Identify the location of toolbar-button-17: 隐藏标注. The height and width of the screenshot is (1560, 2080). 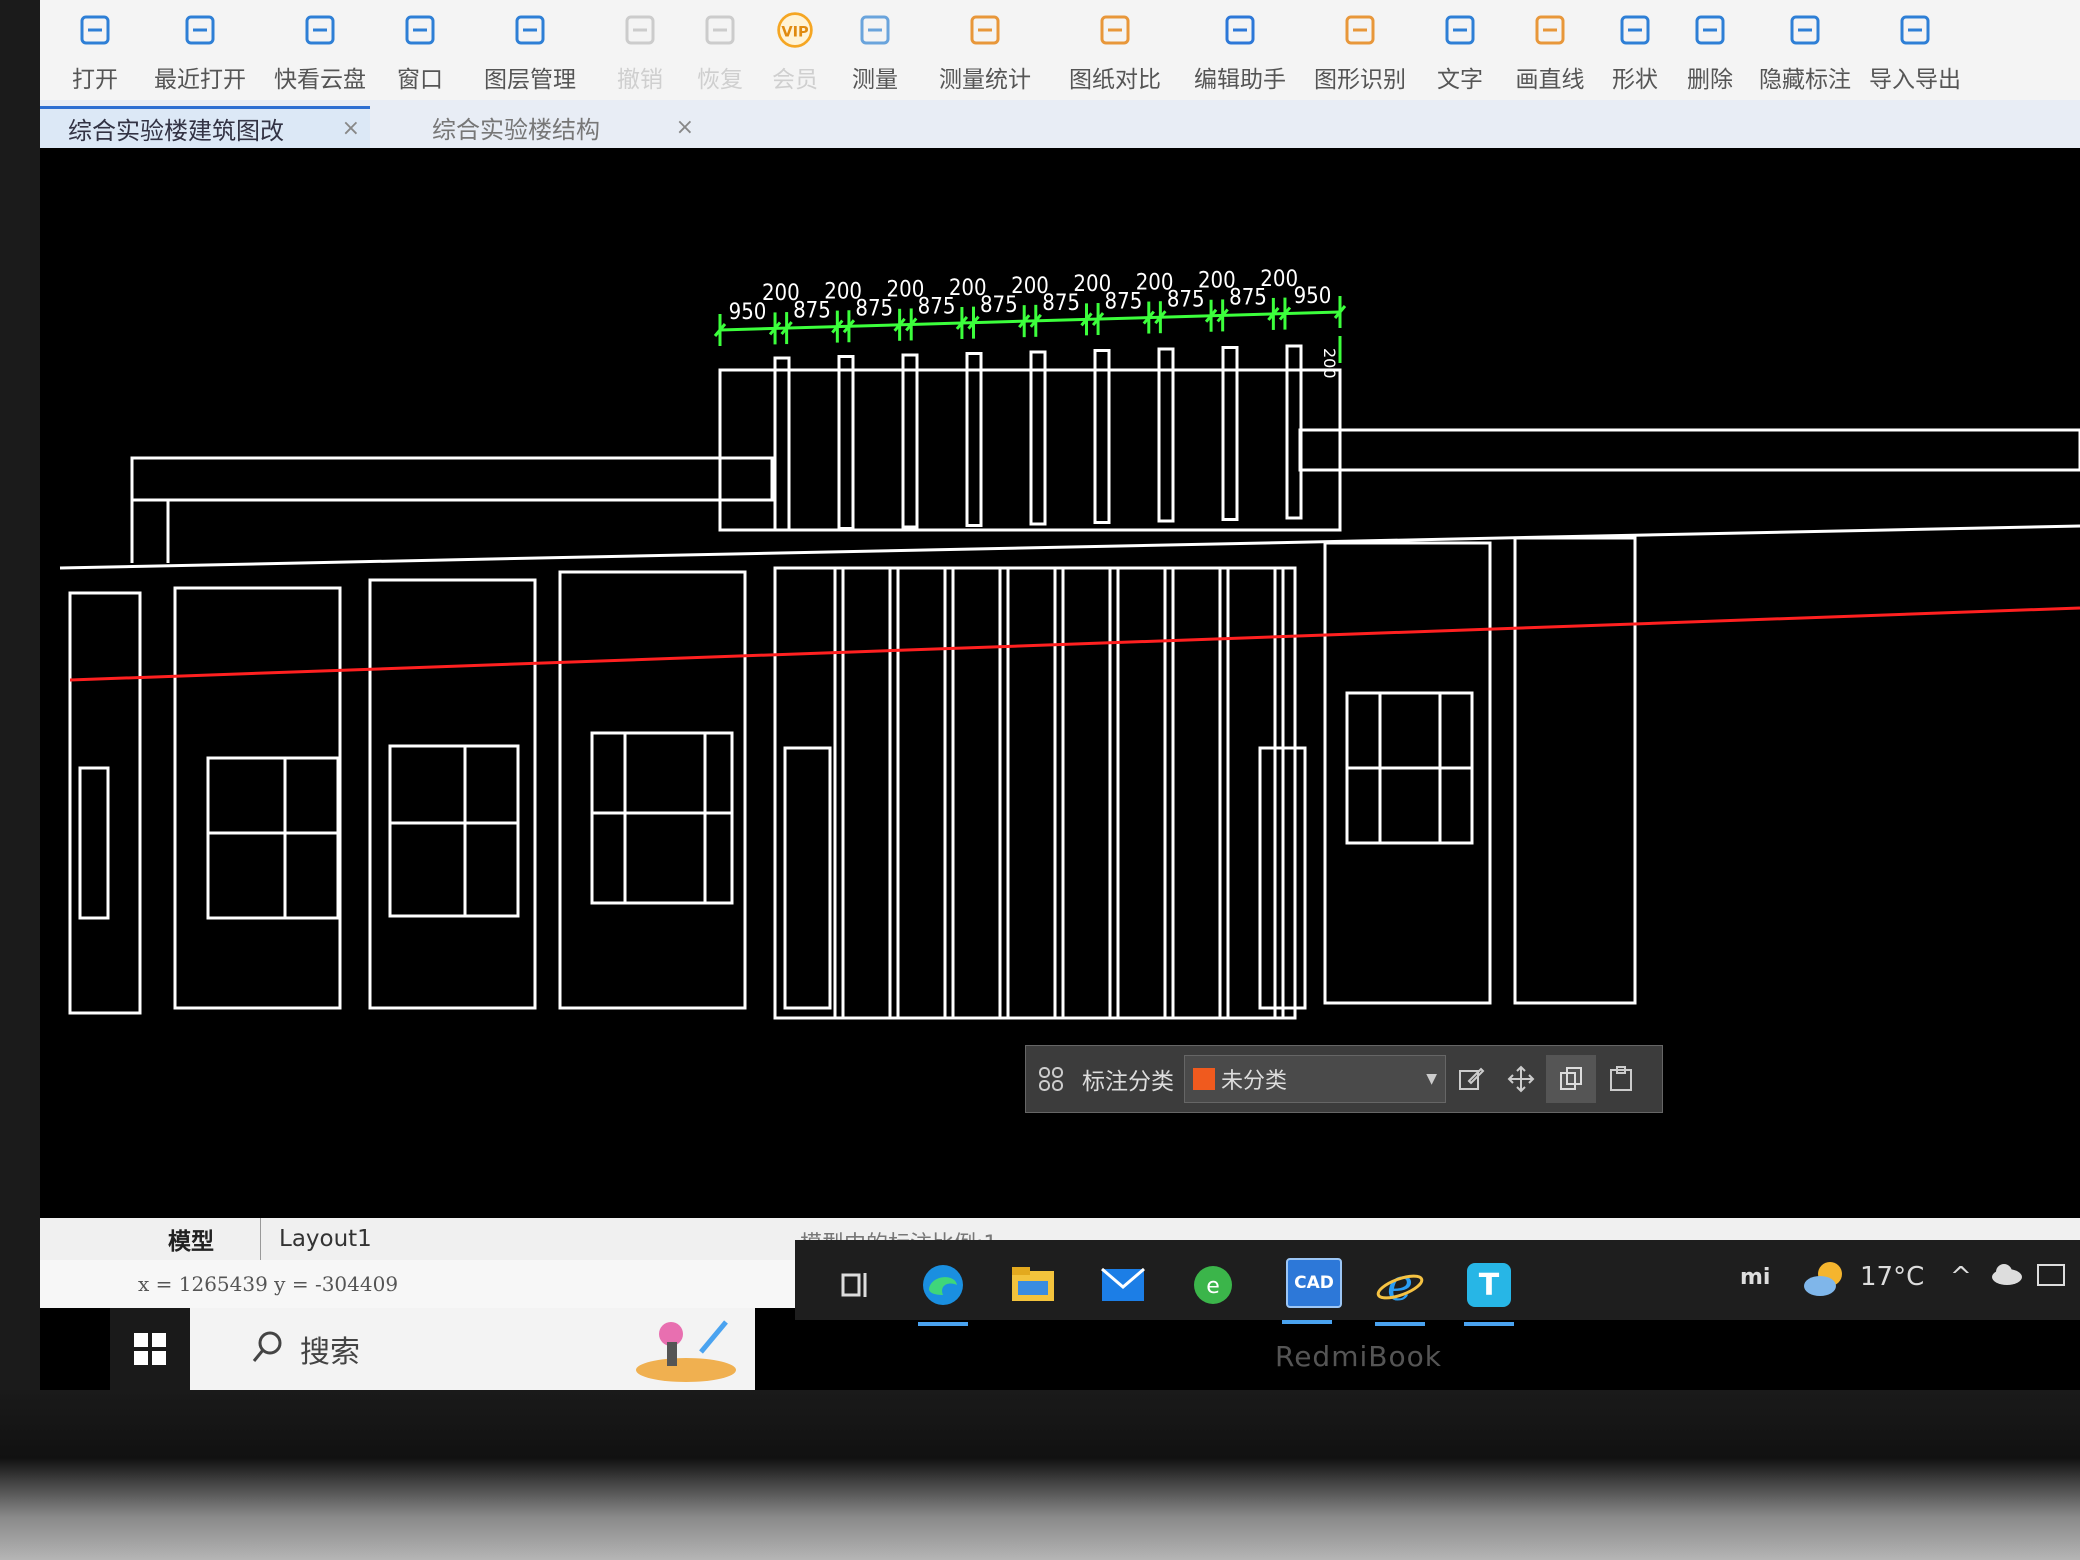
(1805, 50).